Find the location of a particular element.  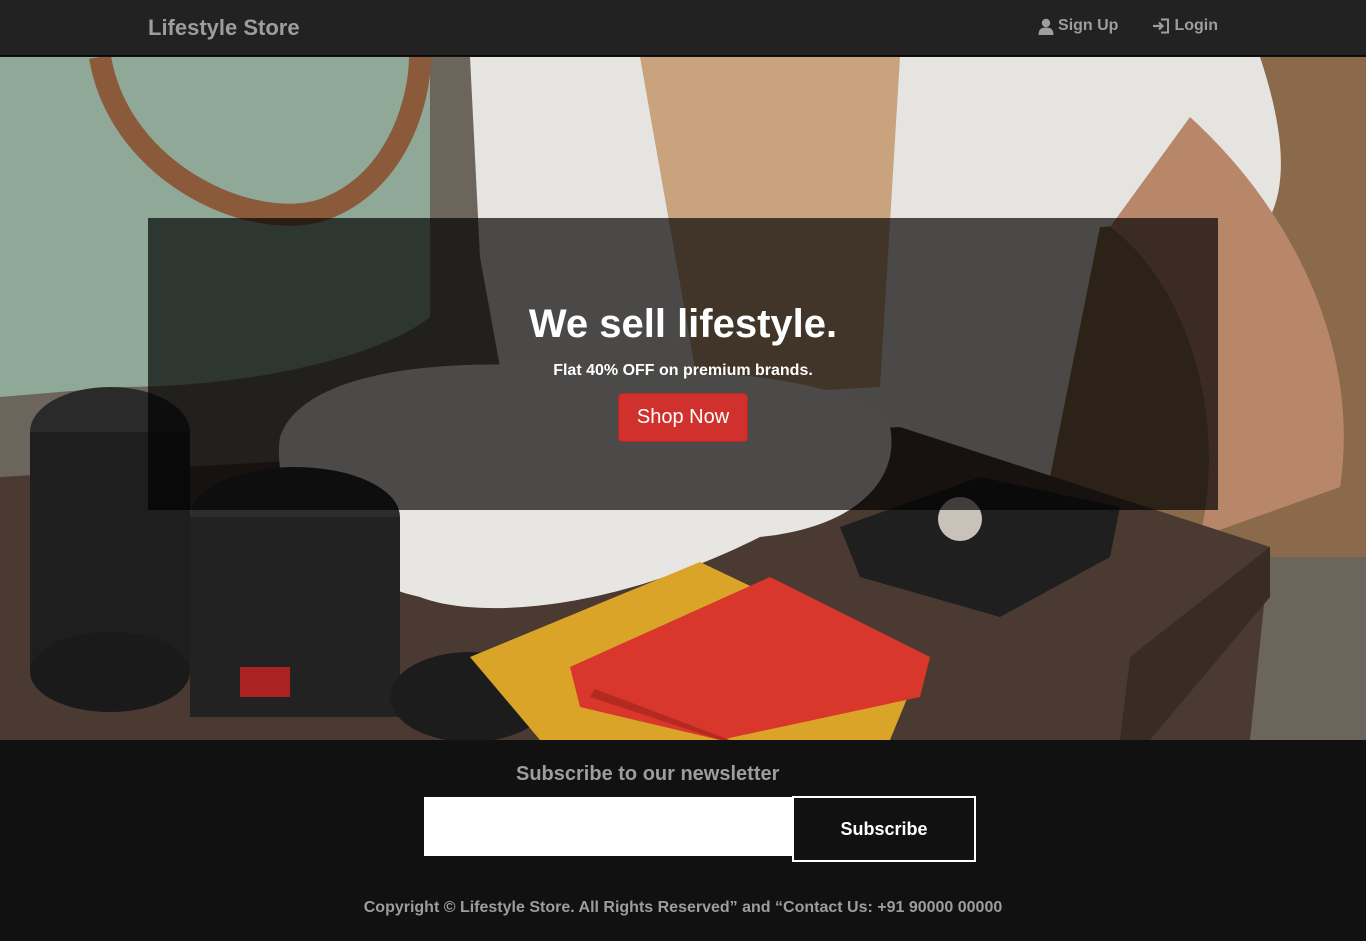

signup-label: Sign Up is located at coordinates (1088, 25).